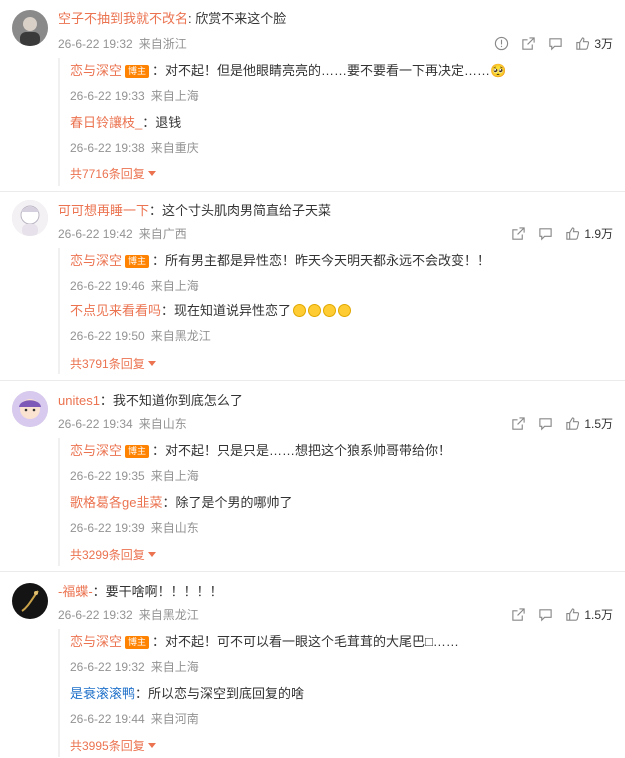 The width and height of the screenshot is (625, 758). I want to click on reply-item: 歌格葛各ge韭菜：除了是个男的哪帅了 26-6-22 19:39 来自山东, so click(181, 514).